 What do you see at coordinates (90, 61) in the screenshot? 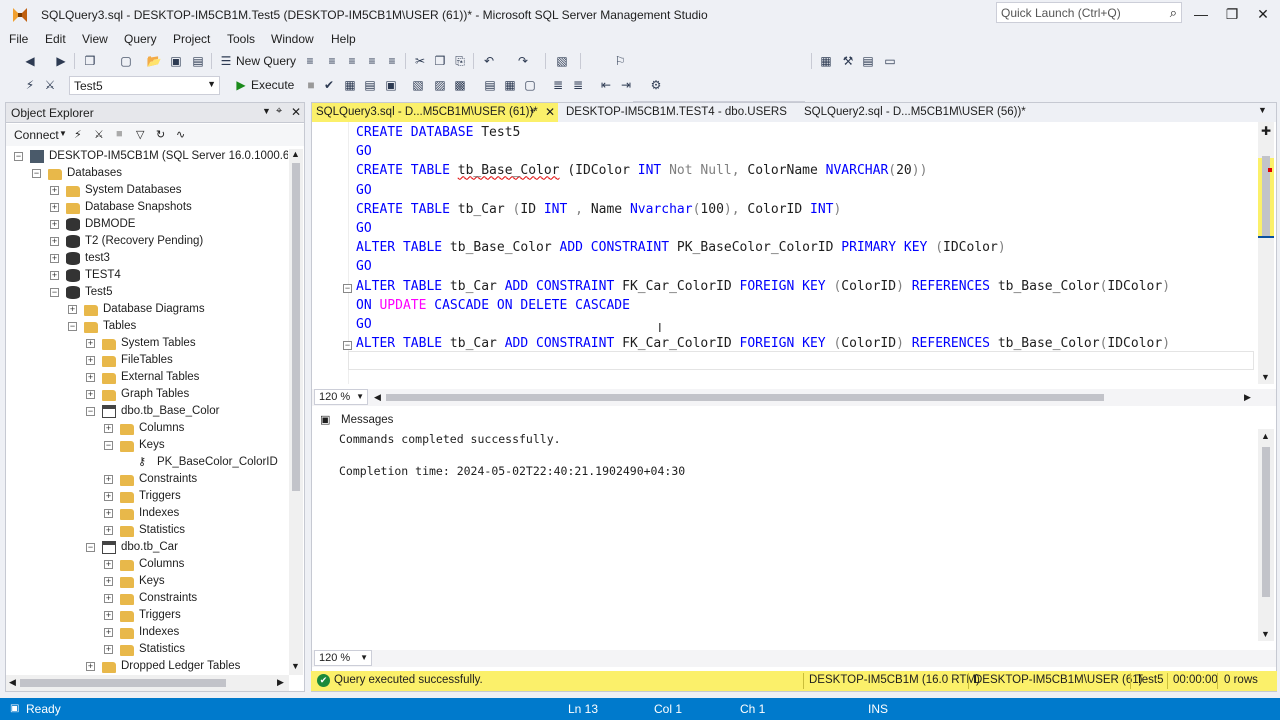
I see `new-project-icon: ❐` at bounding box center [90, 61].